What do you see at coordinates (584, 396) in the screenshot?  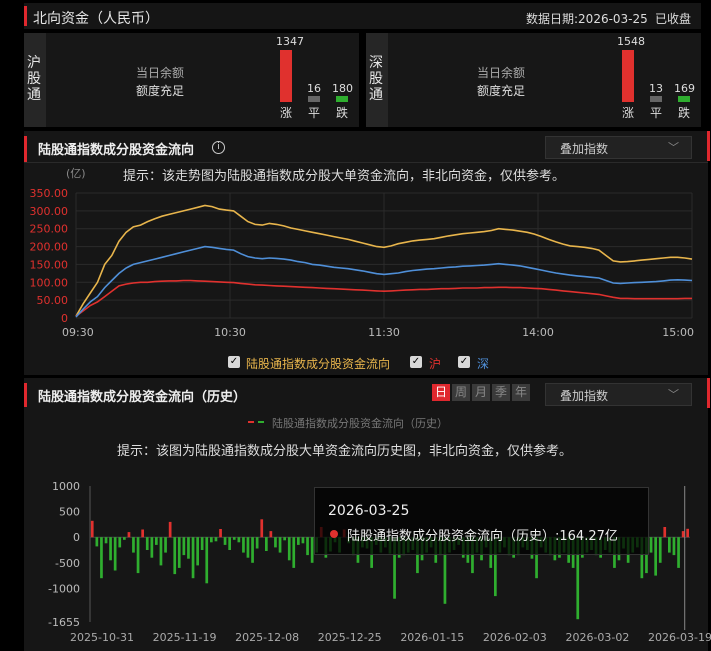 I see `history-dropdown-label: 叠加指数` at bounding box center [584, 396].